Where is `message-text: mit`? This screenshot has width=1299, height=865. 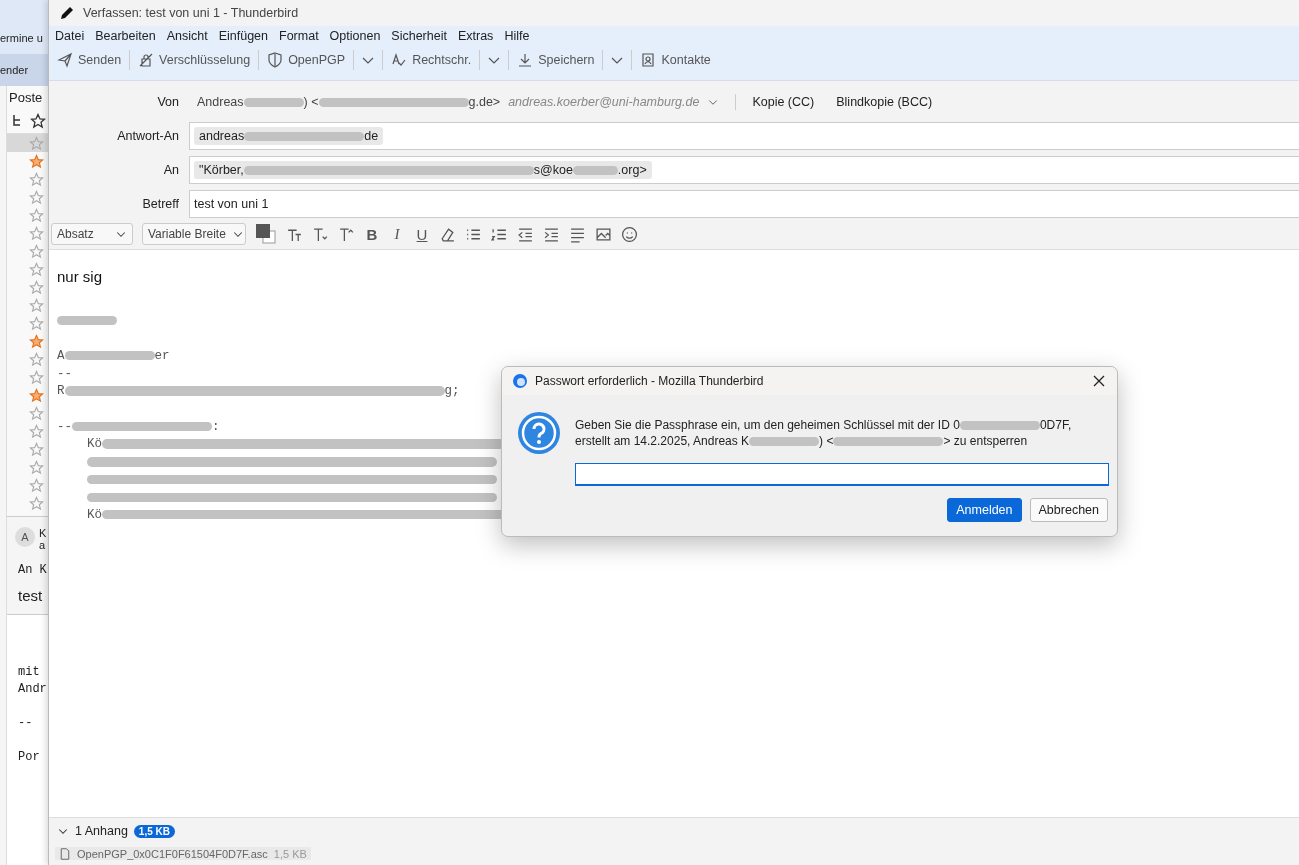
message-text: mit is located at coordinates (29, 672).